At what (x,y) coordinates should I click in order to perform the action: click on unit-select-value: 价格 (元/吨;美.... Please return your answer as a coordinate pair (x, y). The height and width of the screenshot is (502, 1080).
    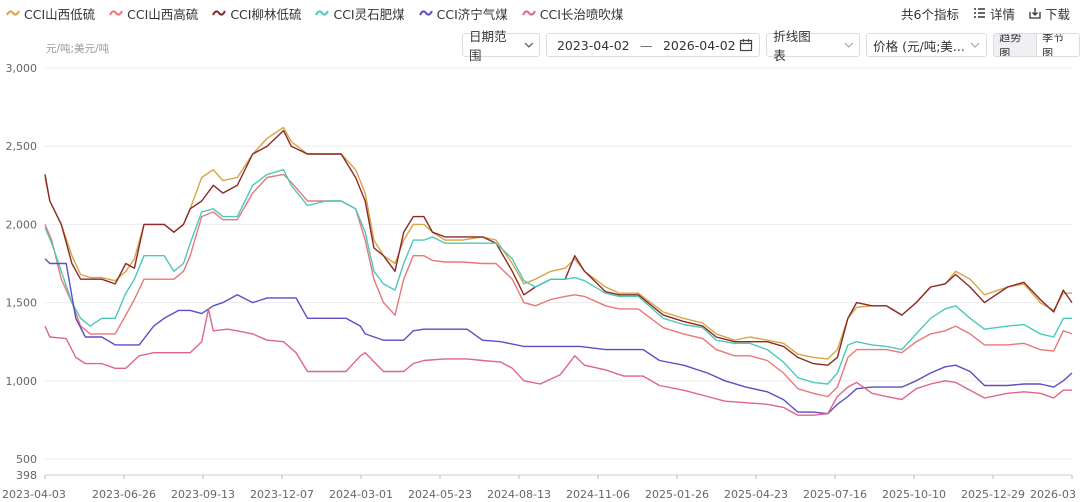
    Looking at the image, I should click on (919, 46).